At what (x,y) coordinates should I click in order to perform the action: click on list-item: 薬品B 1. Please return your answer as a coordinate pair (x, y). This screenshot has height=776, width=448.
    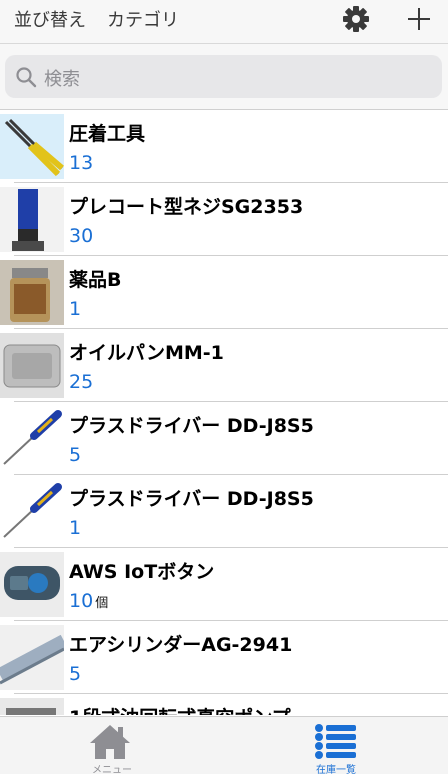
    Looking at the image, I should click on (224, 292).